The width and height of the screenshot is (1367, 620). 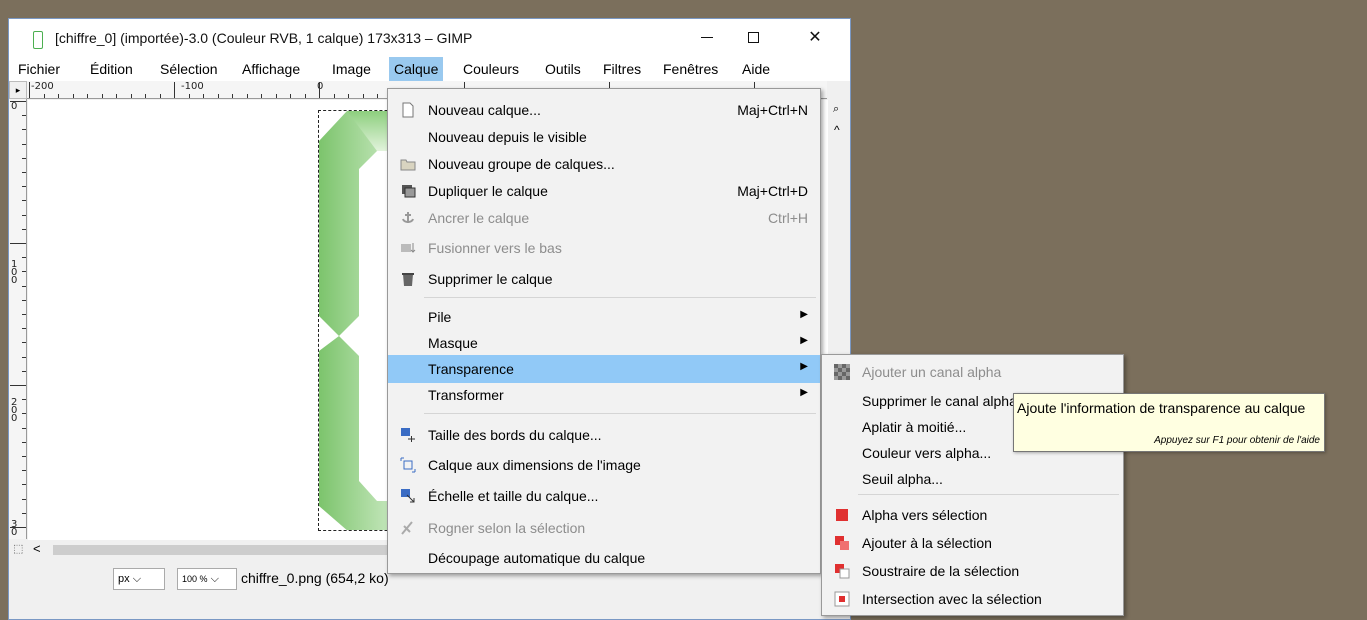 What do you see at coordinates (488, 191) in the screenshot?
I see `menu-item-label: Dupliquer le calque` at bounding box center [488, 191].